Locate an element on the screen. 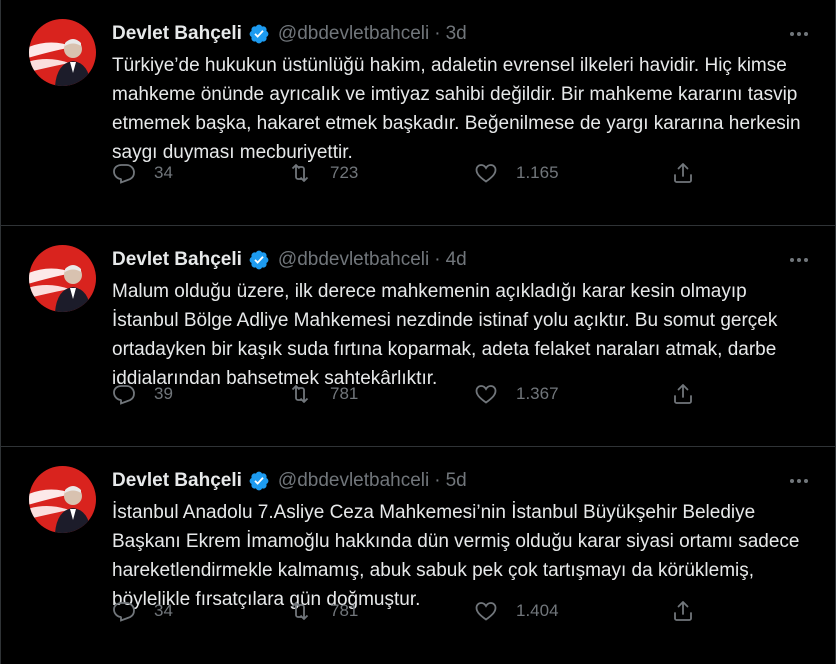 The image size is (836, 664). reply-button: 39 is located at coordinates (142, 394).